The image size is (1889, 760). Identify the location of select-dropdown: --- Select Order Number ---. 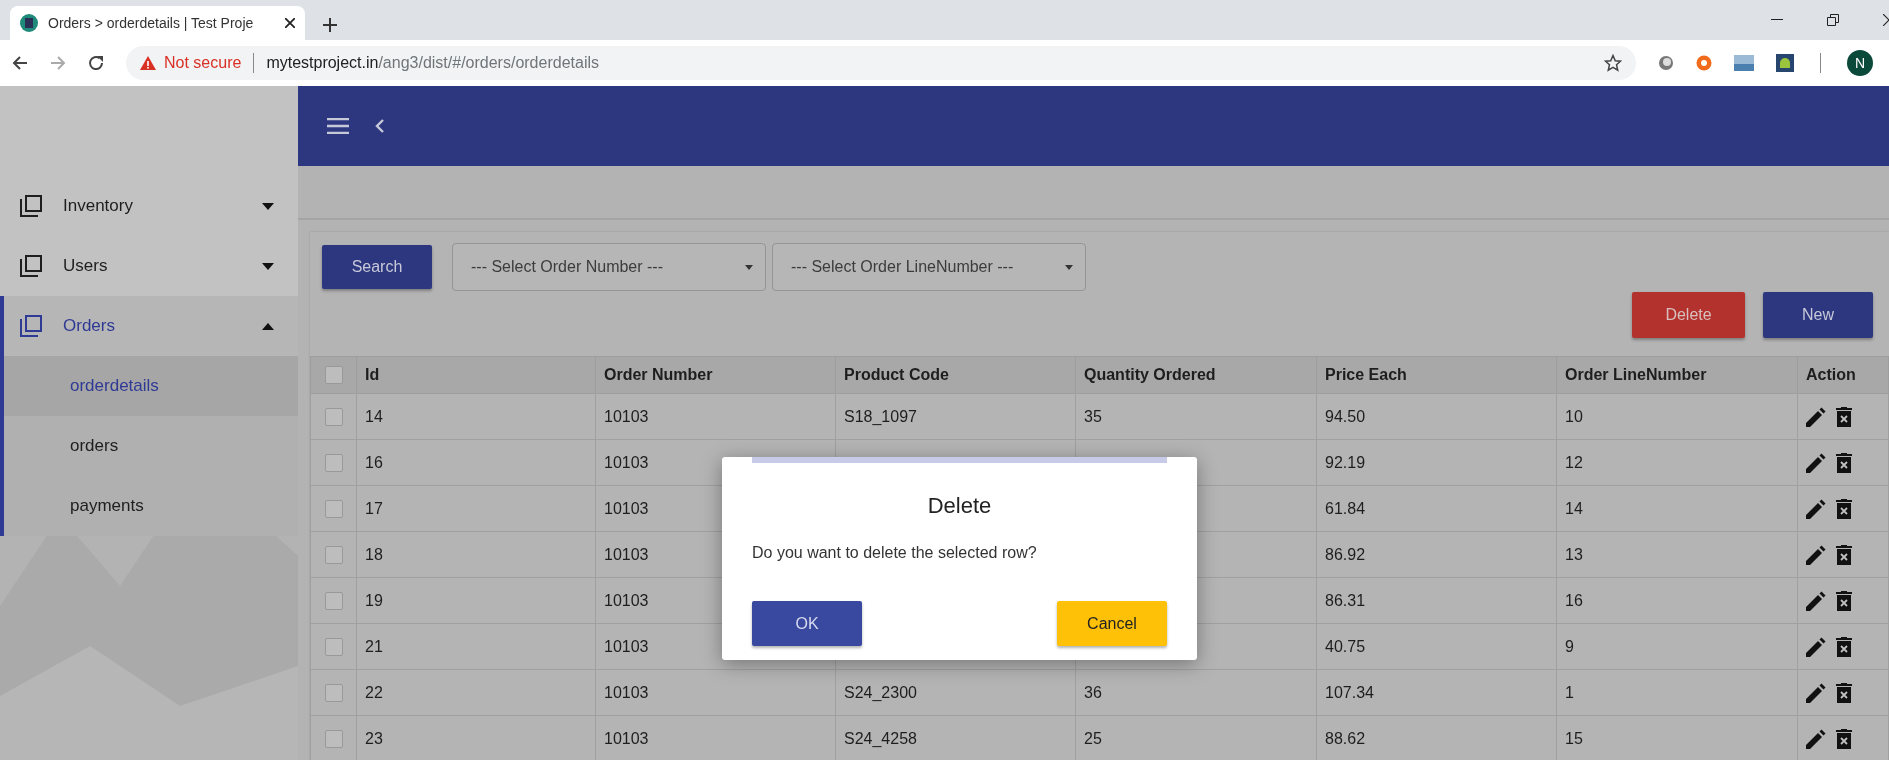
(609, 267).